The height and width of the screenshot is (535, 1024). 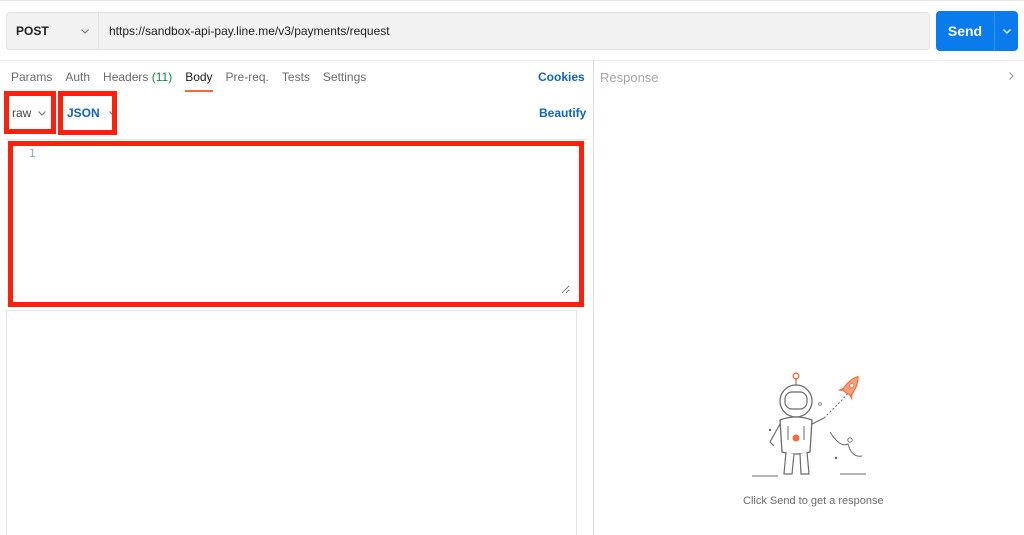 I want to click on url-bar, so click(x=514, y=31).